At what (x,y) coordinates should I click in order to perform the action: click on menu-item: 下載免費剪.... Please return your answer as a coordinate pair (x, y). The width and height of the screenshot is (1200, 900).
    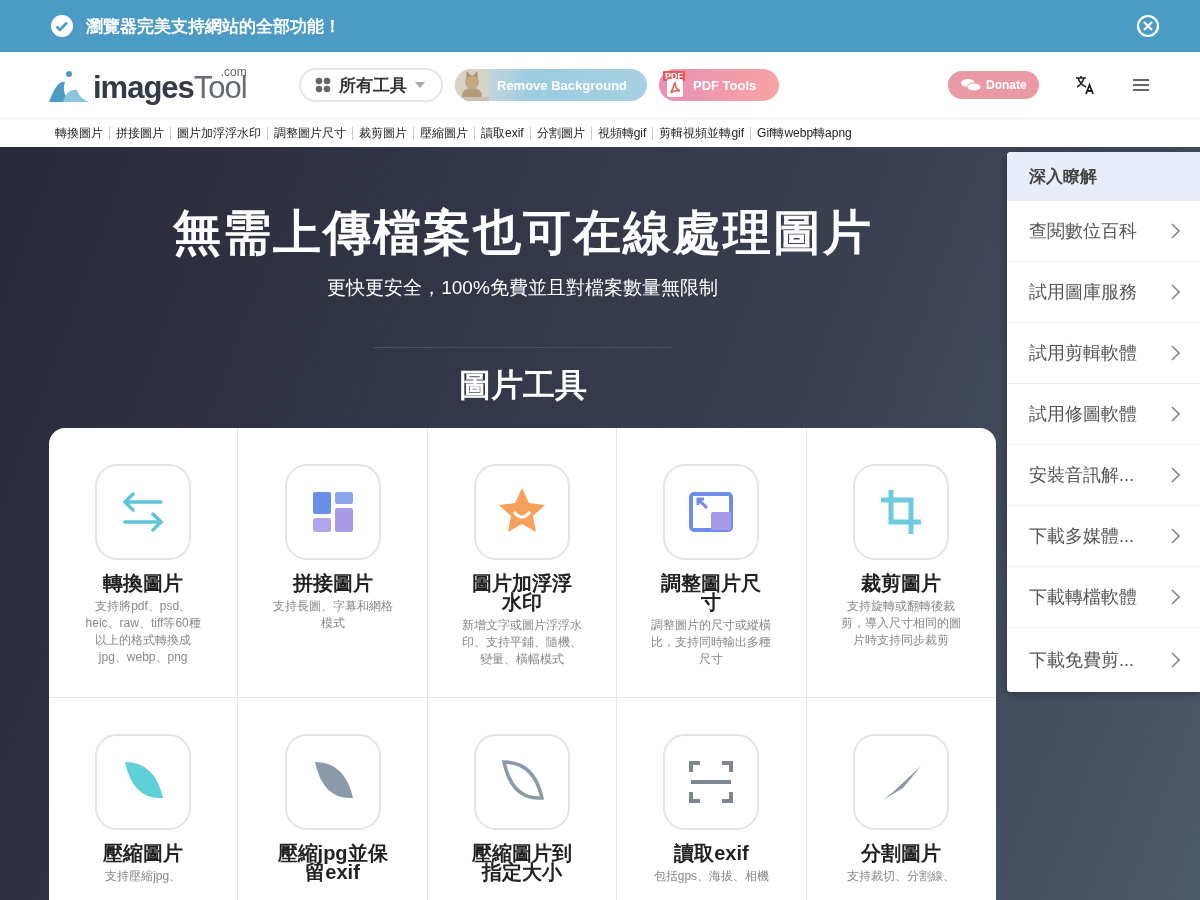
    Looking at the image, I should click on (1103, 659).